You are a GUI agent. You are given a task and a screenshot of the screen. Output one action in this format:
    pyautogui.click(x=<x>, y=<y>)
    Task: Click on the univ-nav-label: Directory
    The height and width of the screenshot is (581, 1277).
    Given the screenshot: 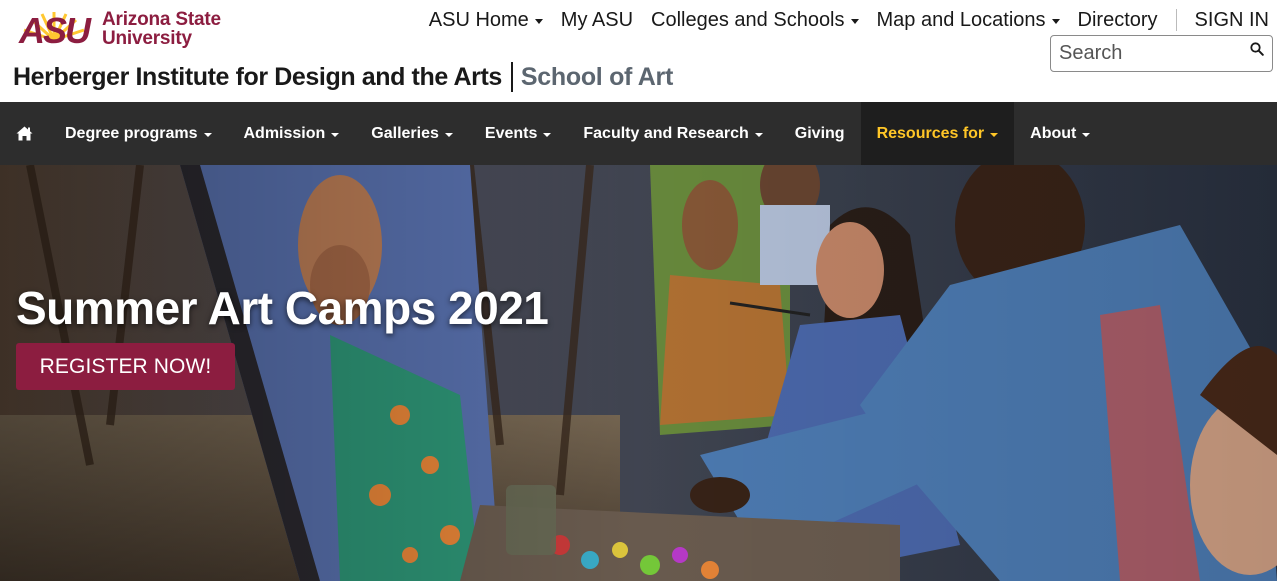 What is the action you would take?
    pyautogui.click(x=1117, y=19)
    